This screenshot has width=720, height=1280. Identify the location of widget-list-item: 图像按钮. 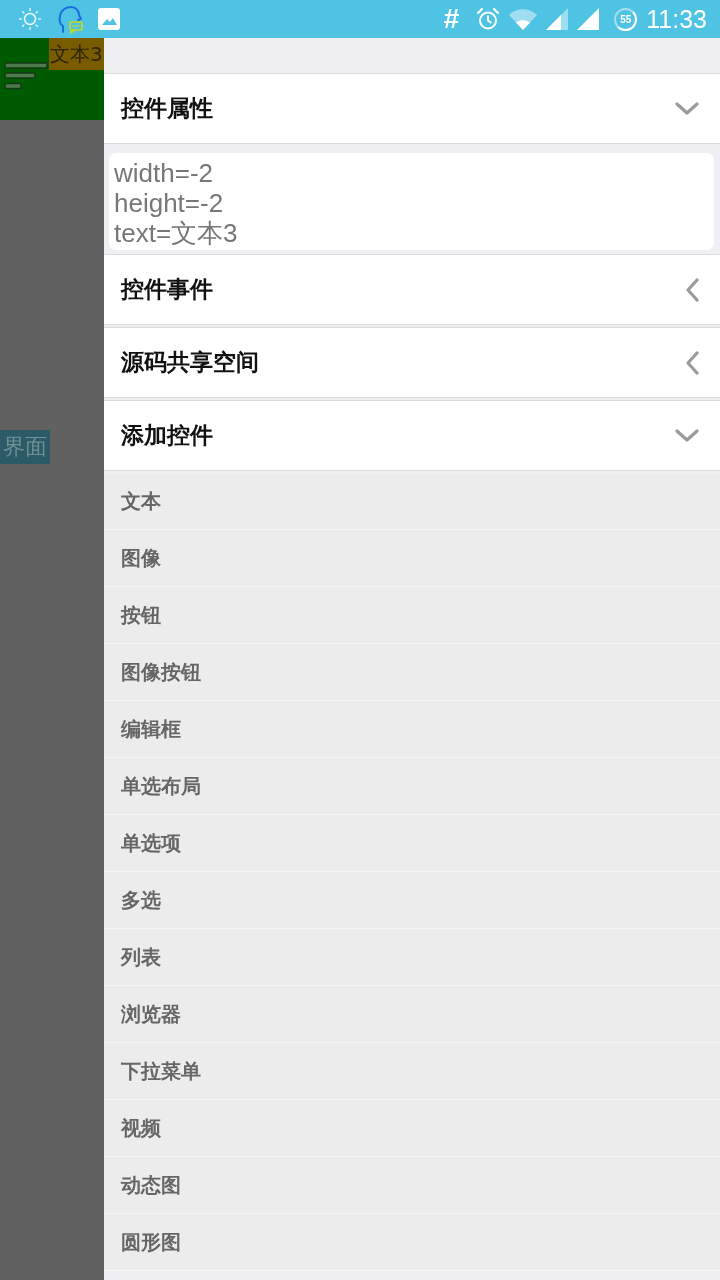
(412, 672).